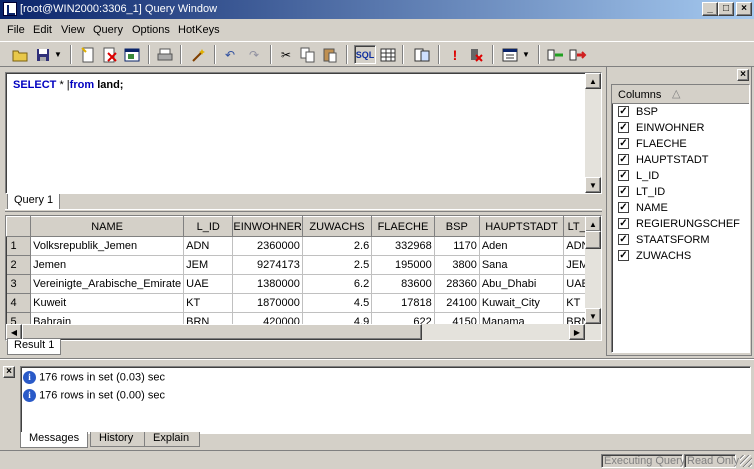  Describe the element at coordinates (556, 54) in the screenshot. I see `insert-row-icon` at that location.